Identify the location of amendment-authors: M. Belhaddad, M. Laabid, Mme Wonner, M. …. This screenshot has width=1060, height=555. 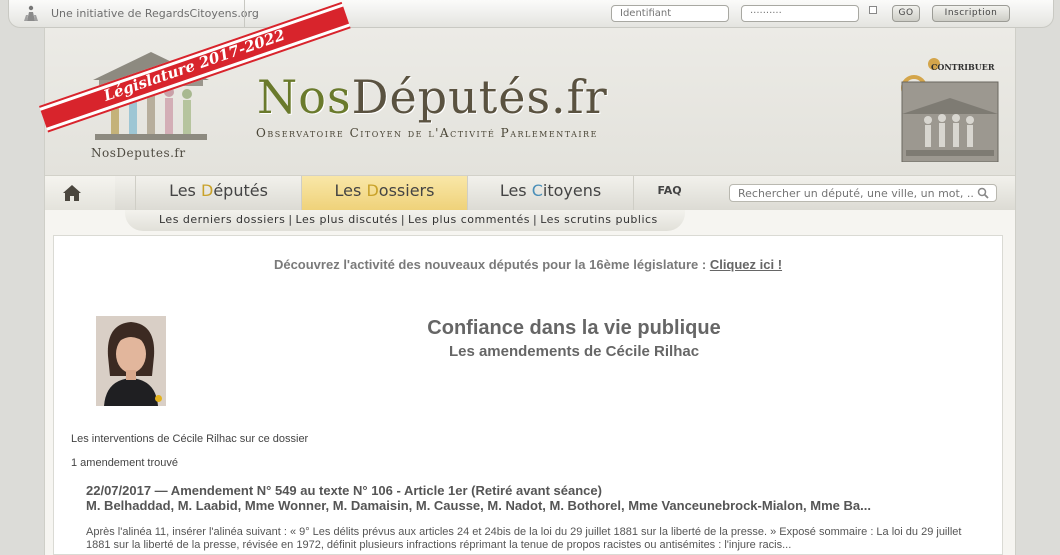
(478, 505).